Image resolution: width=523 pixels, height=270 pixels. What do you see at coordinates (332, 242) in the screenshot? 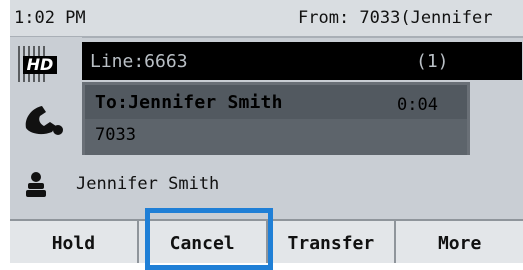
I see `transfer-softkey: Transfer` at bounding box center [332, 242].